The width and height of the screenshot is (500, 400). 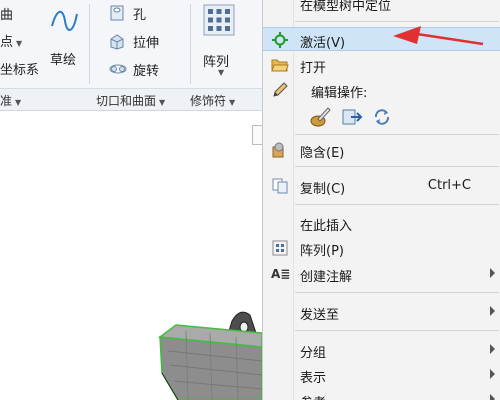 What do you see at coordinates (146, 43) in the screenshot?
I see `extrude-label: 拉伸` at bounding box center [146, 43].